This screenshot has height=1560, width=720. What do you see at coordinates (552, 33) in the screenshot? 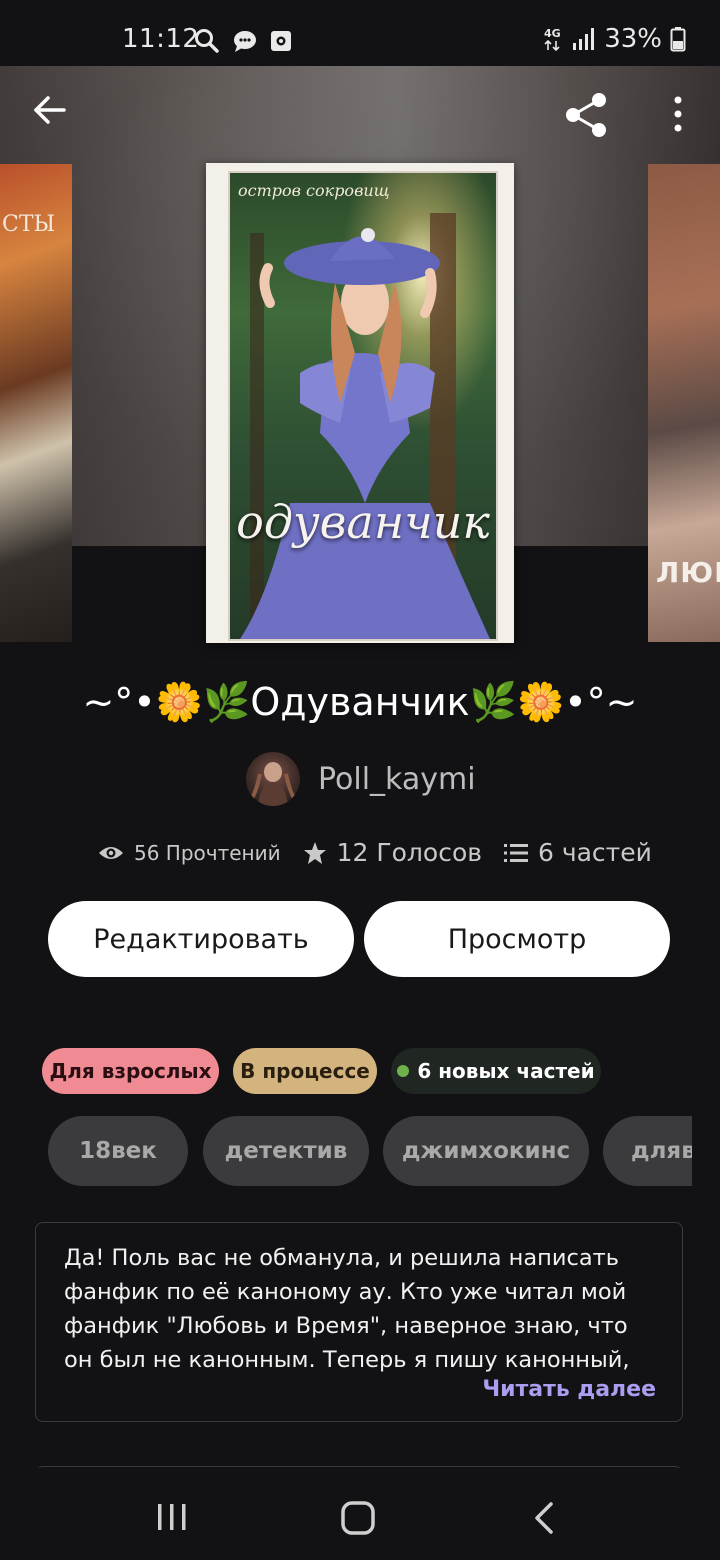
I see `svg-text: 4G` at bounding box center [552, 33].